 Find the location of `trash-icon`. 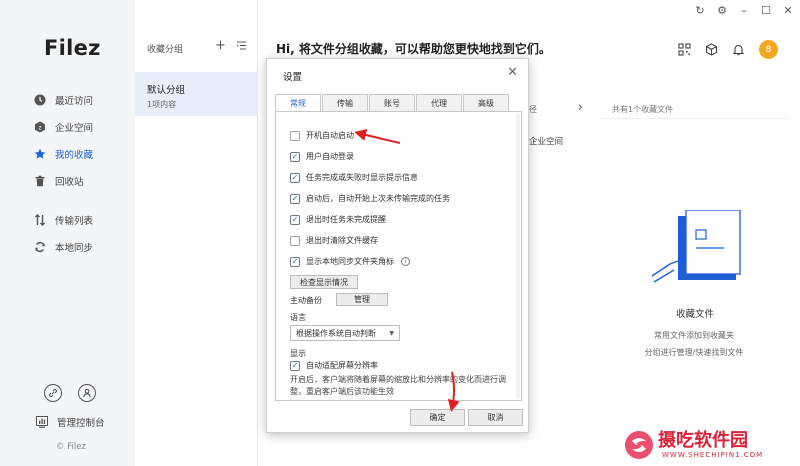

trash-icon is located at coordinates (40, 181).